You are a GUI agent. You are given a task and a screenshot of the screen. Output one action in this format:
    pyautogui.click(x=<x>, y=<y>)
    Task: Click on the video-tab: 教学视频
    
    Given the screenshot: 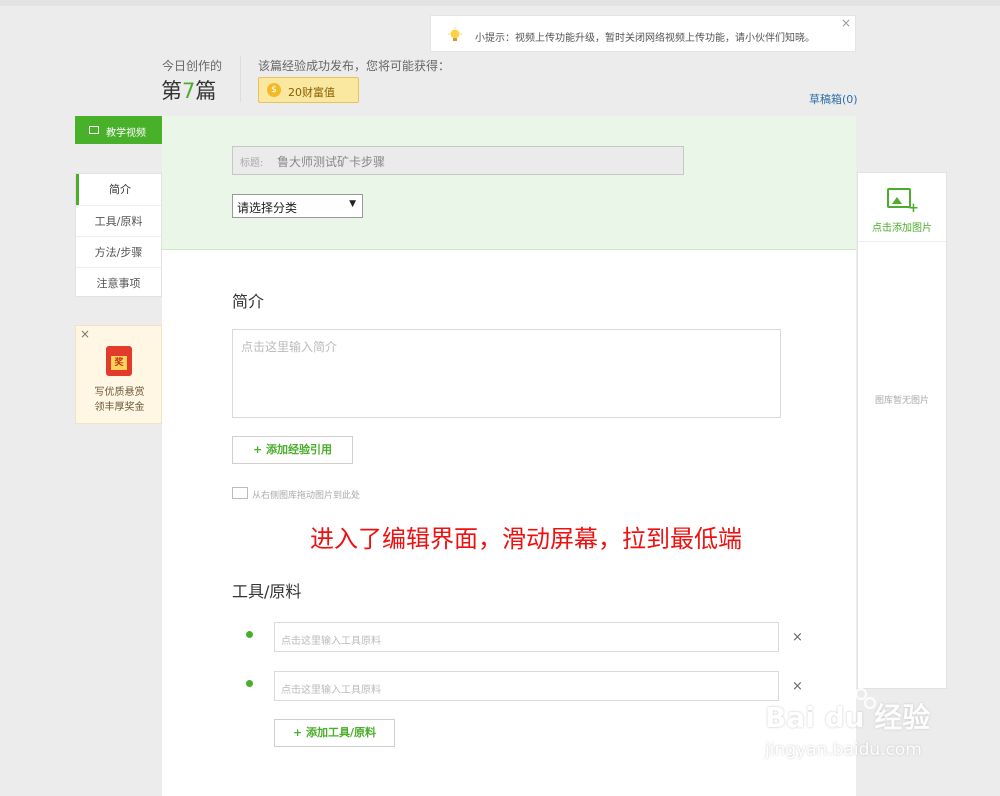 What is the action you would take?
    pyautogui.click(x=118, y=130)
    